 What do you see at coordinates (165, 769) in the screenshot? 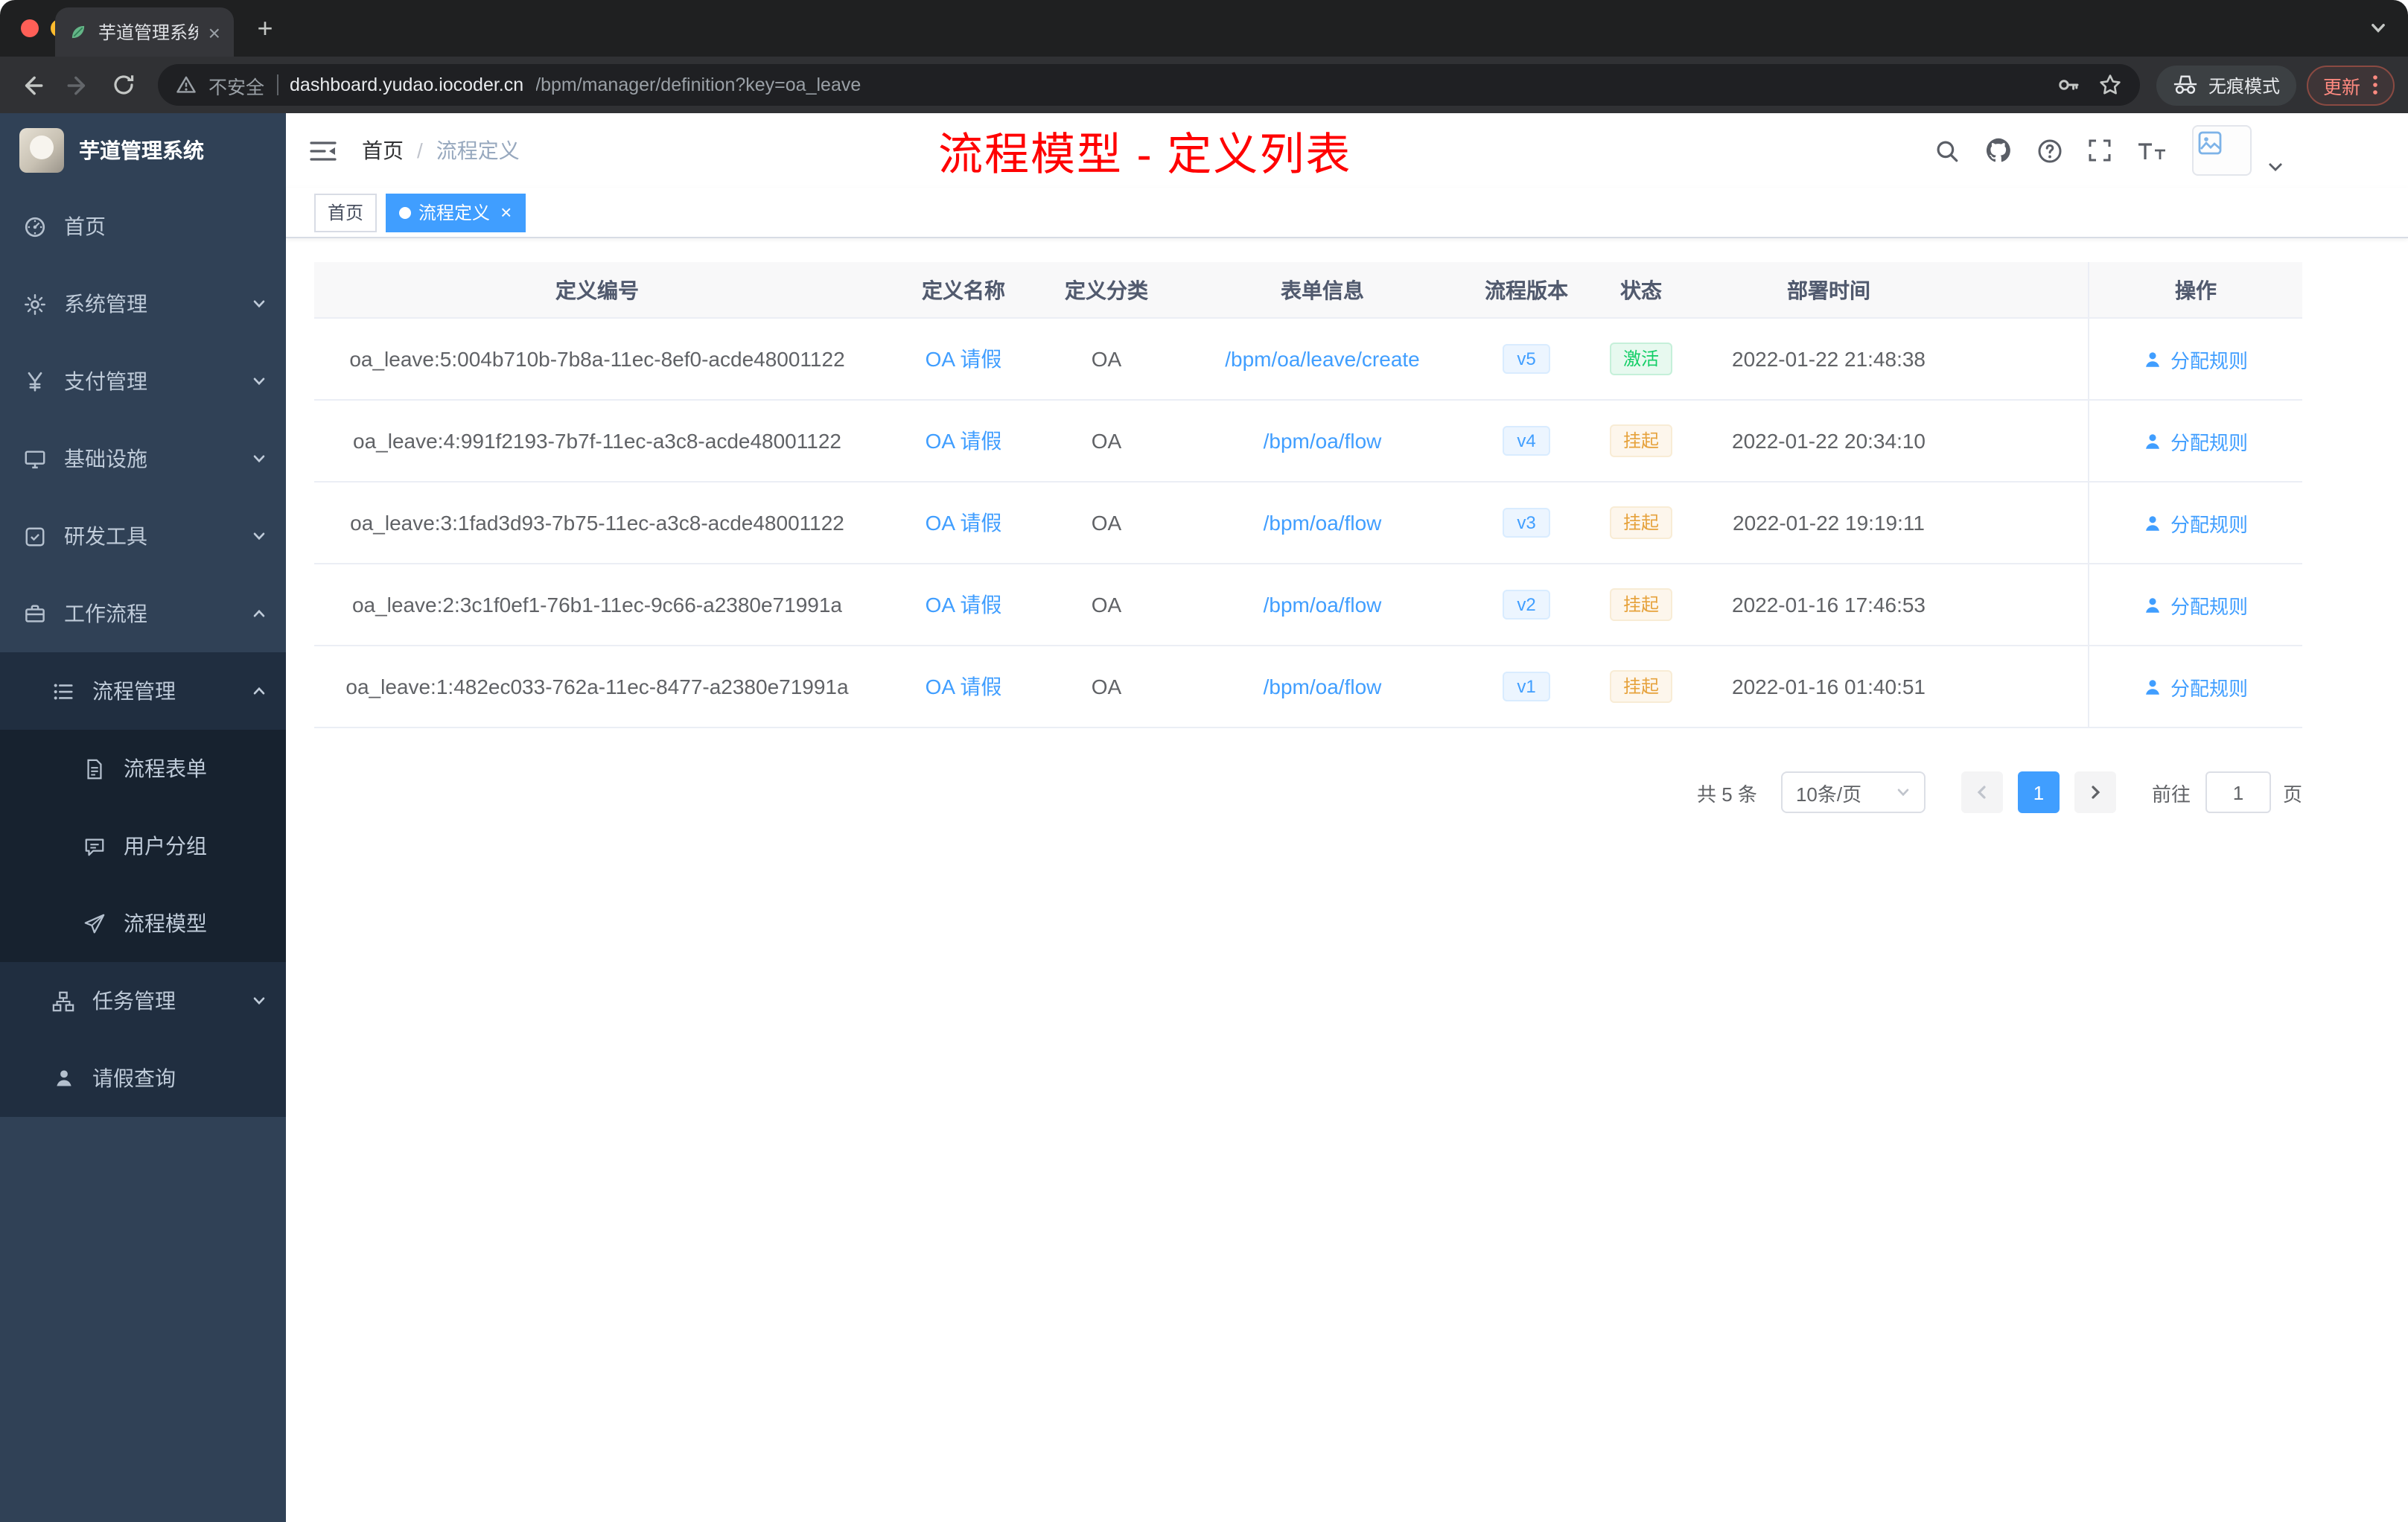
I see `sidebar-item-label: 流程表单` at bounding box center [165, 769].